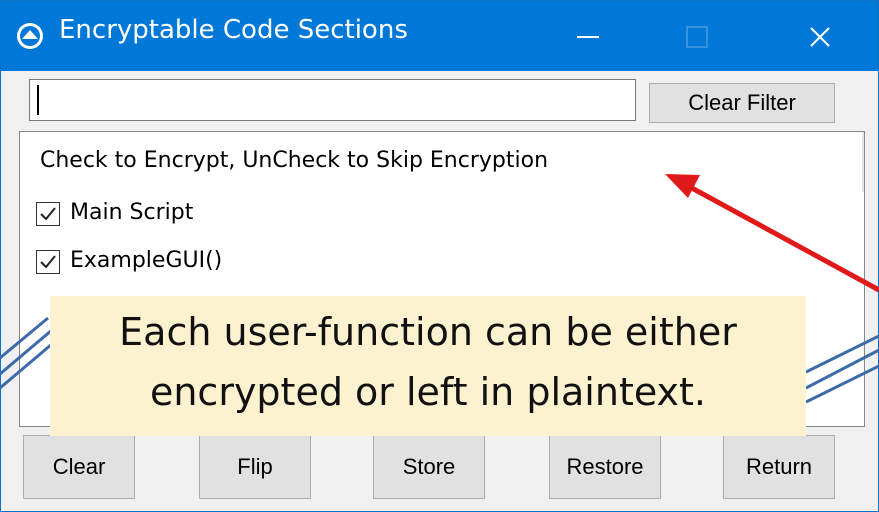 The height and width of the screenshot is (512, 879). I want to click on return-button: Return, so click(779, 467).